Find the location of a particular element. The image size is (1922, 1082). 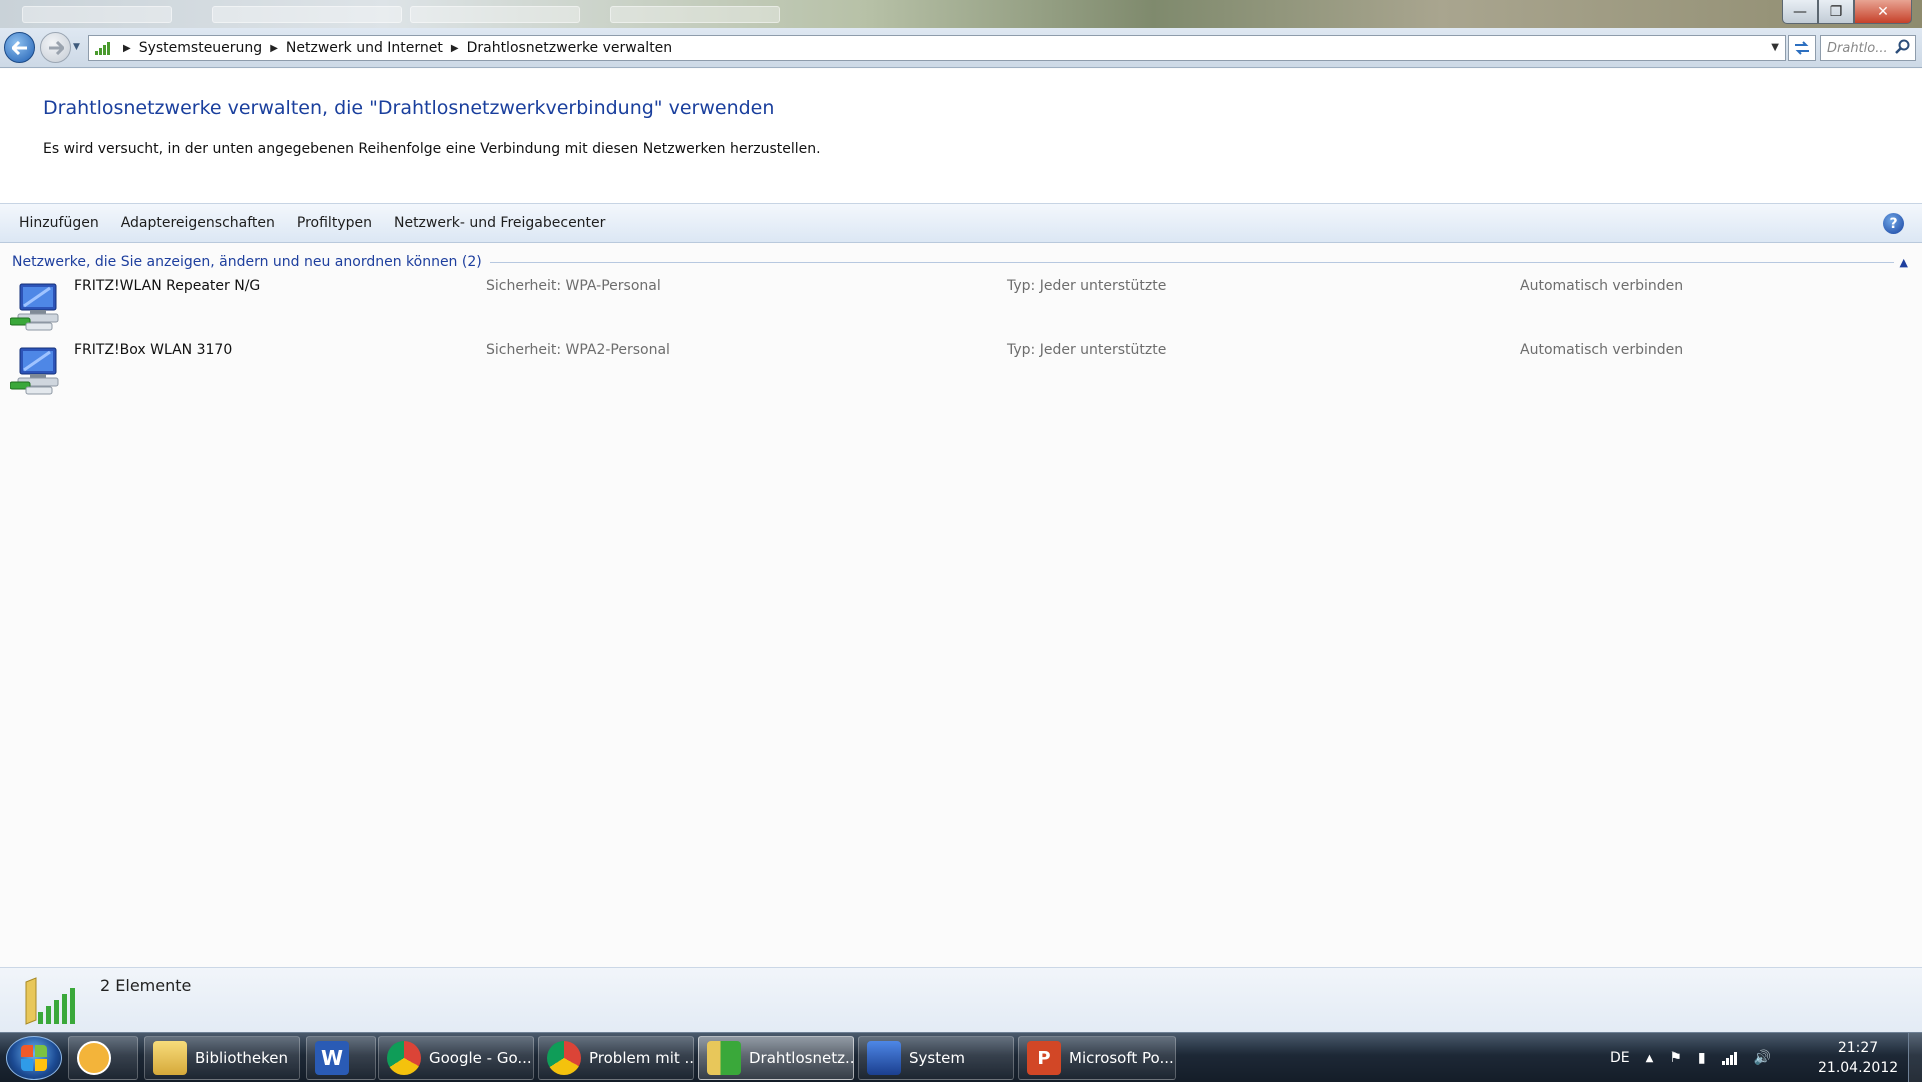

chevron-up-icon: ▲ is located at coordinates (1904, 262).